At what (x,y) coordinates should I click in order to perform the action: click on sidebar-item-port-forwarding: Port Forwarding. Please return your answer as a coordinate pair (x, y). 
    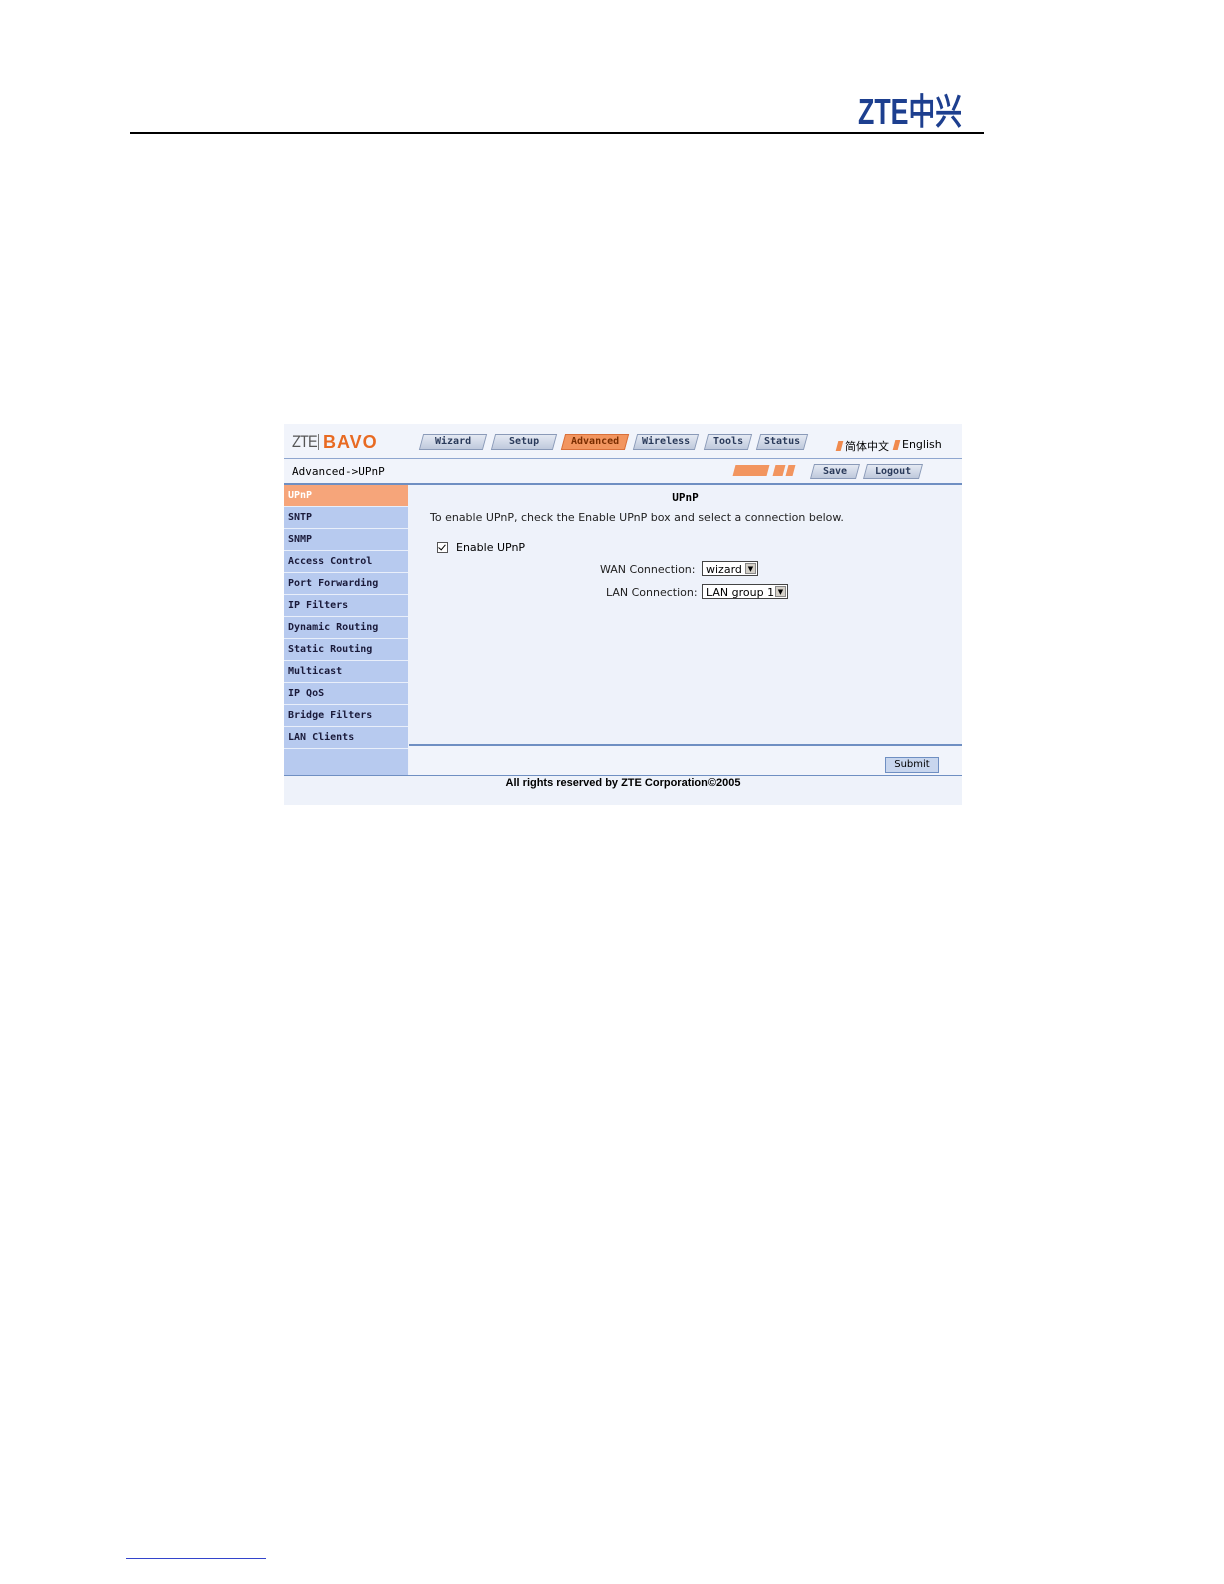
    Looking at the image, I should click on (346, 584).